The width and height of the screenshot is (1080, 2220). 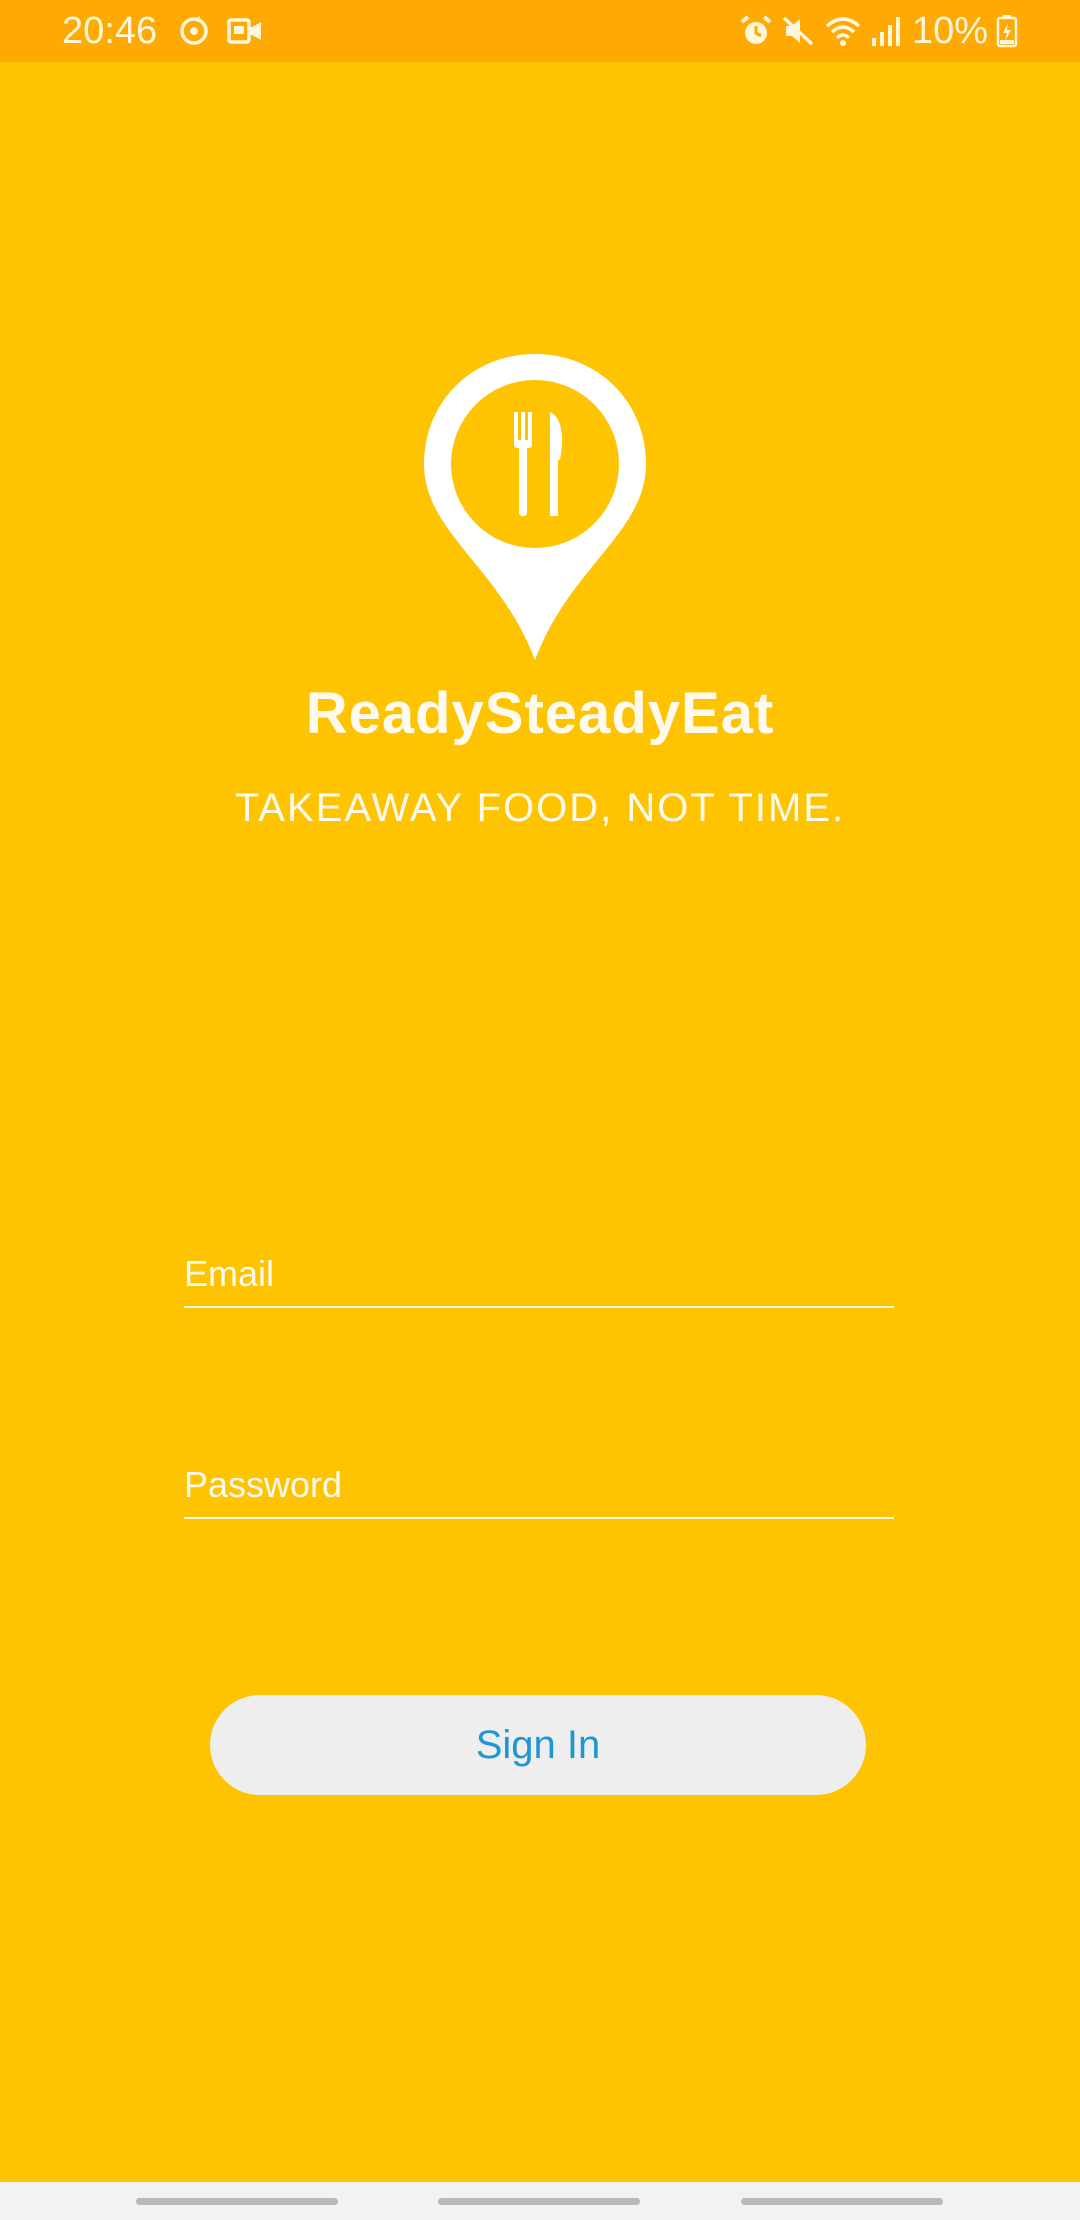 I want to click on video-call-icon, so click(x=244, y=31).